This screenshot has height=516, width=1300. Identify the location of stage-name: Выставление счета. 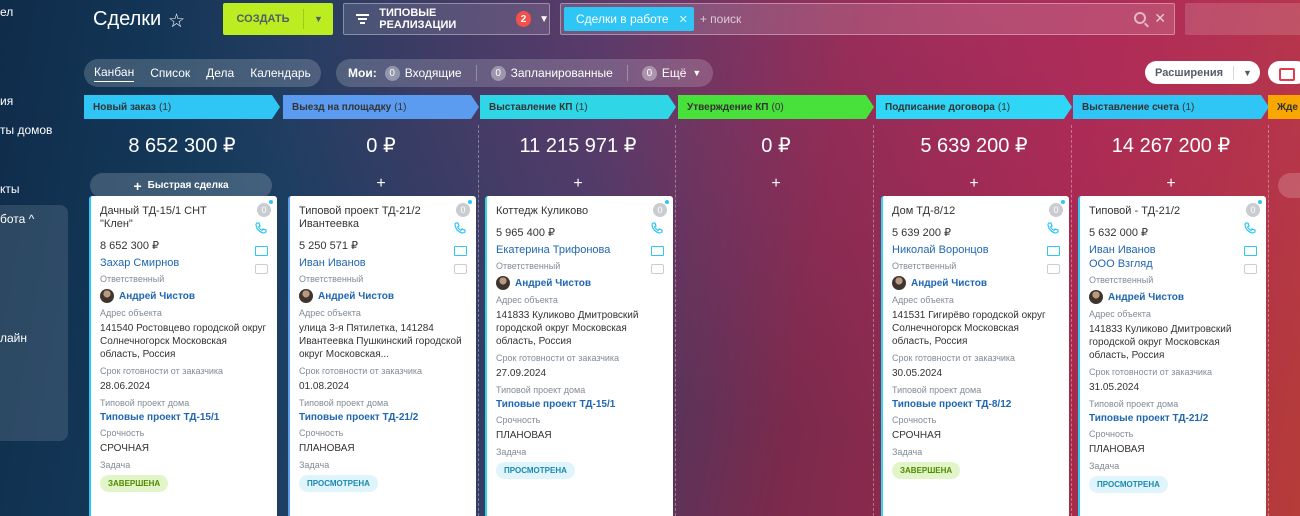
(1131, 107).